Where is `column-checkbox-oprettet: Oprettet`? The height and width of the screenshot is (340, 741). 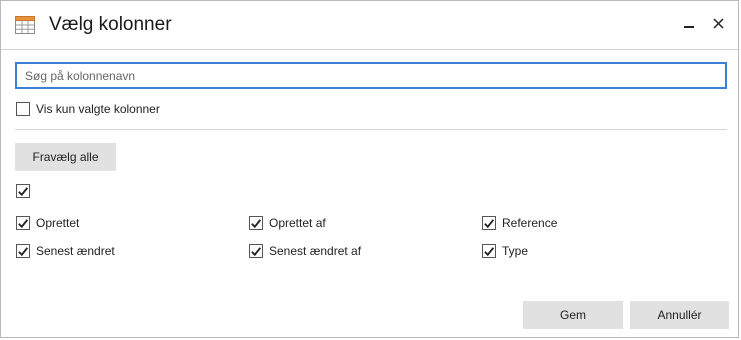
column-checkbox-oprettet: Oprettet is located at coordinates (47, 223).